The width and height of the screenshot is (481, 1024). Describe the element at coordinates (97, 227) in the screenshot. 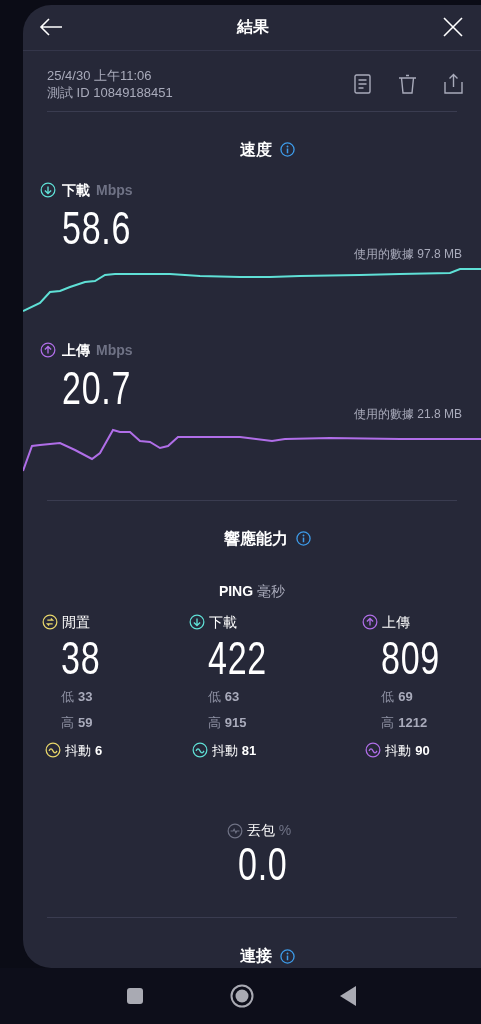

I see `speed-value: 58.6` at that location.